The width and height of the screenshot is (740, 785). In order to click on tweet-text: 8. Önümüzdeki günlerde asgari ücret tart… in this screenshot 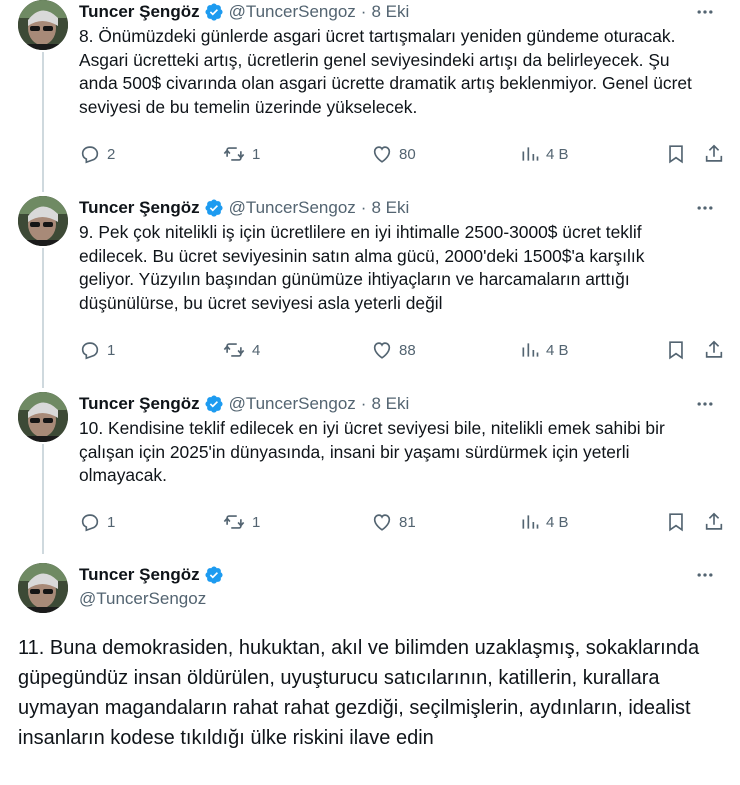, I will do `click(385, 71)`.